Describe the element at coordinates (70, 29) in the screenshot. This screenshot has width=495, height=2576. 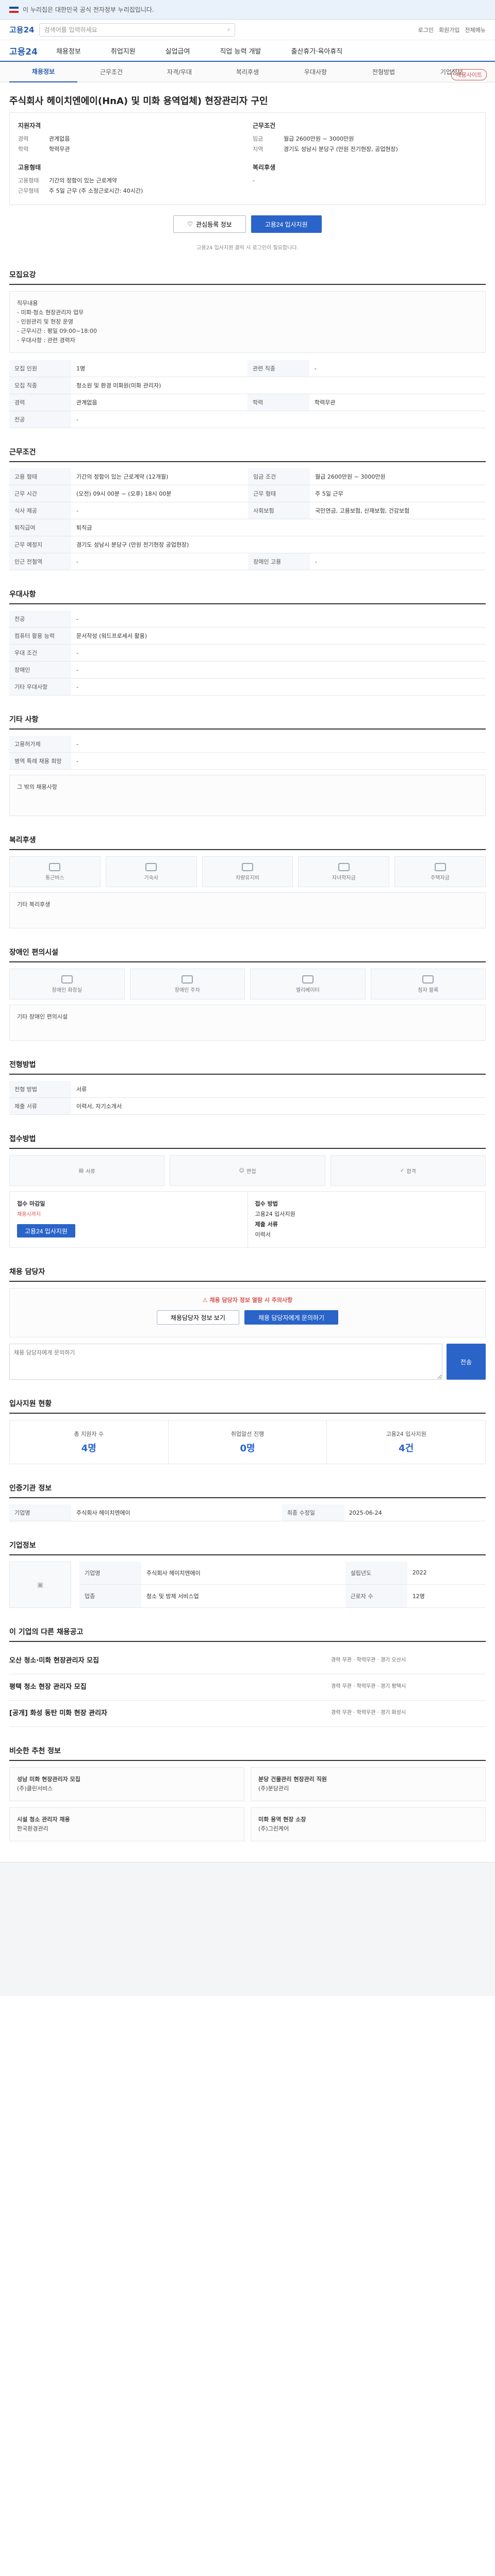
I see `search-placeholder: 검색어를 입력하세요` at that location.